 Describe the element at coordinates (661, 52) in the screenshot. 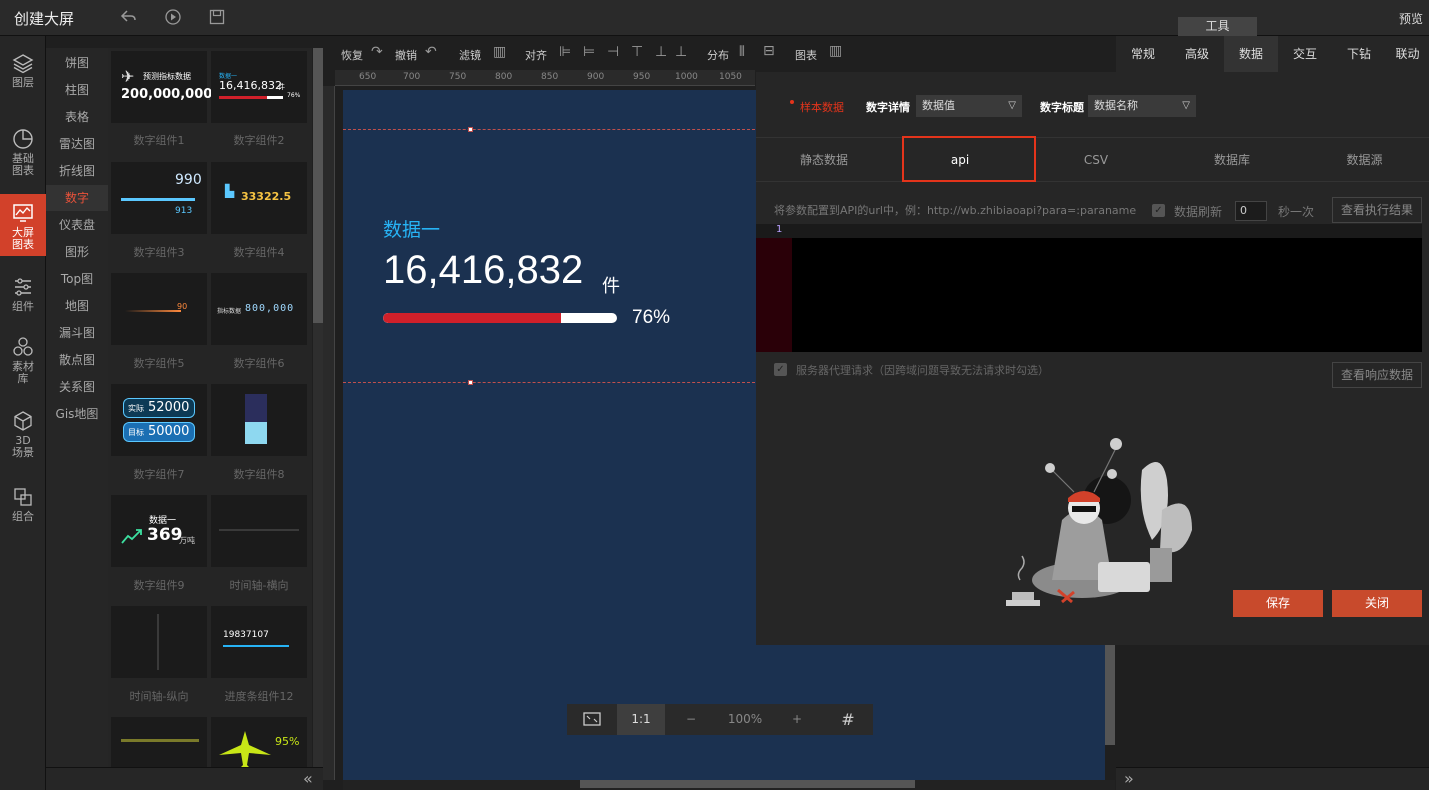

I see `align-middle-icon: ⊥` at that location.